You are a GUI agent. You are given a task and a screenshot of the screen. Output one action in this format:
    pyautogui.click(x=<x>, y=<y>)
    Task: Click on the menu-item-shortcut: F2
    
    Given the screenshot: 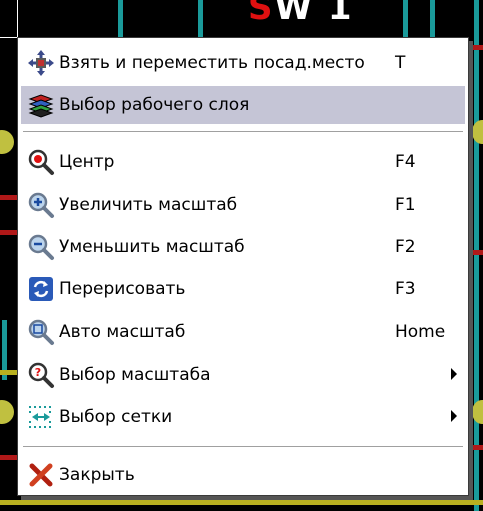 What is the action you would take?
    pyautogui.click(x=405, y=247)
    